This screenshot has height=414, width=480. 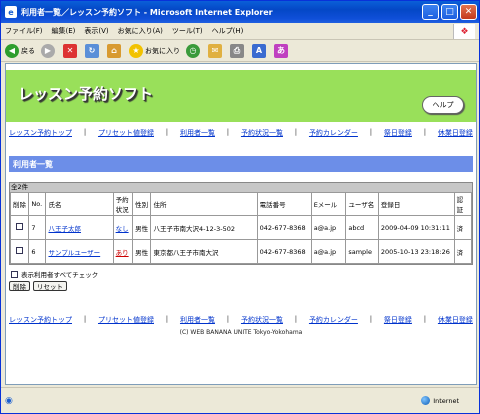 I want to click on mail-button: ✉, so click(x=216, y=50).